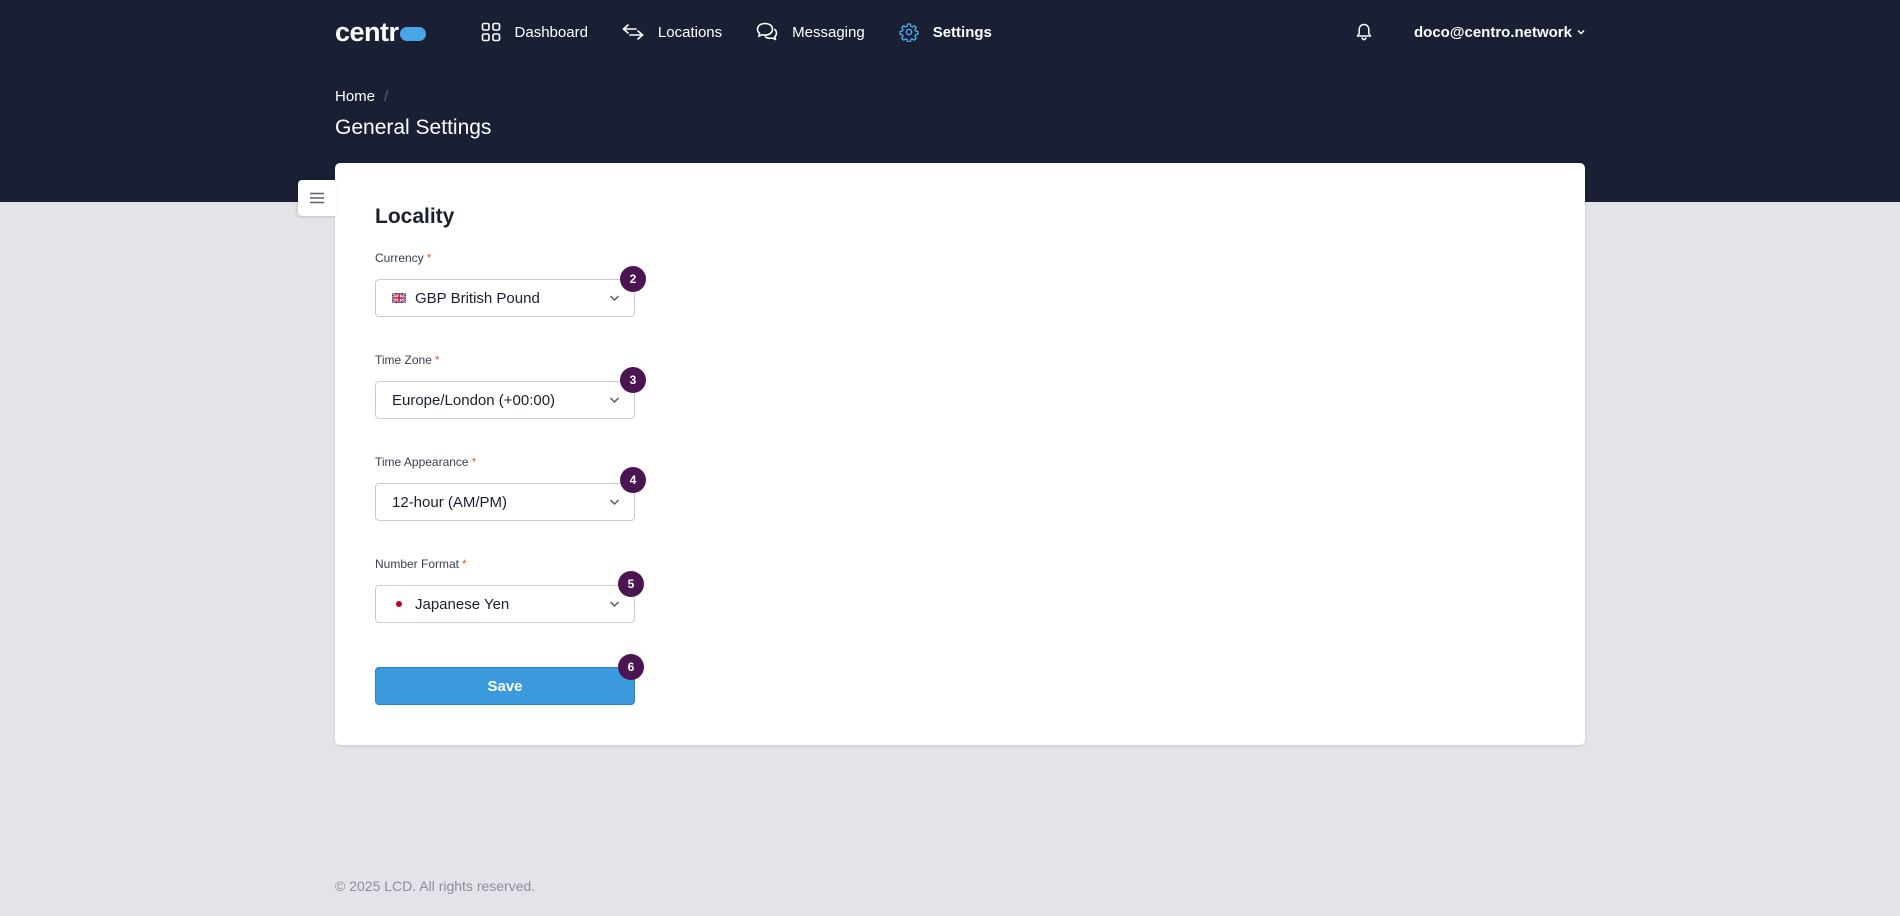 This screenshot has height=916, width=1900. What do you see at coordinates (435, 886) in the screenshot?
I see `footer-copyright: © 2025 LCD. All rights reserved.` at bounding box center [435, 886].